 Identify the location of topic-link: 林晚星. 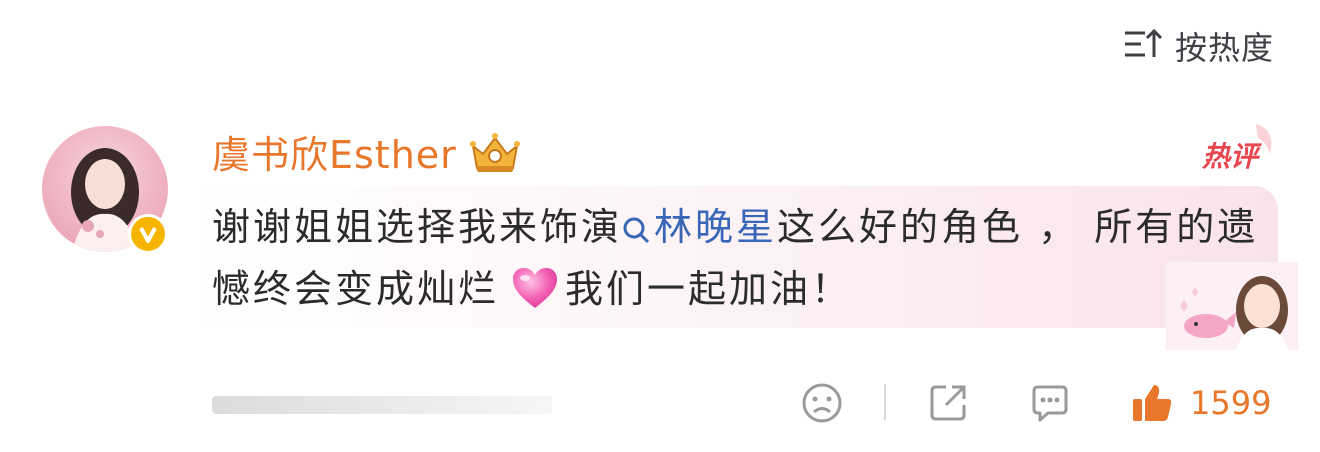
(699, 227).